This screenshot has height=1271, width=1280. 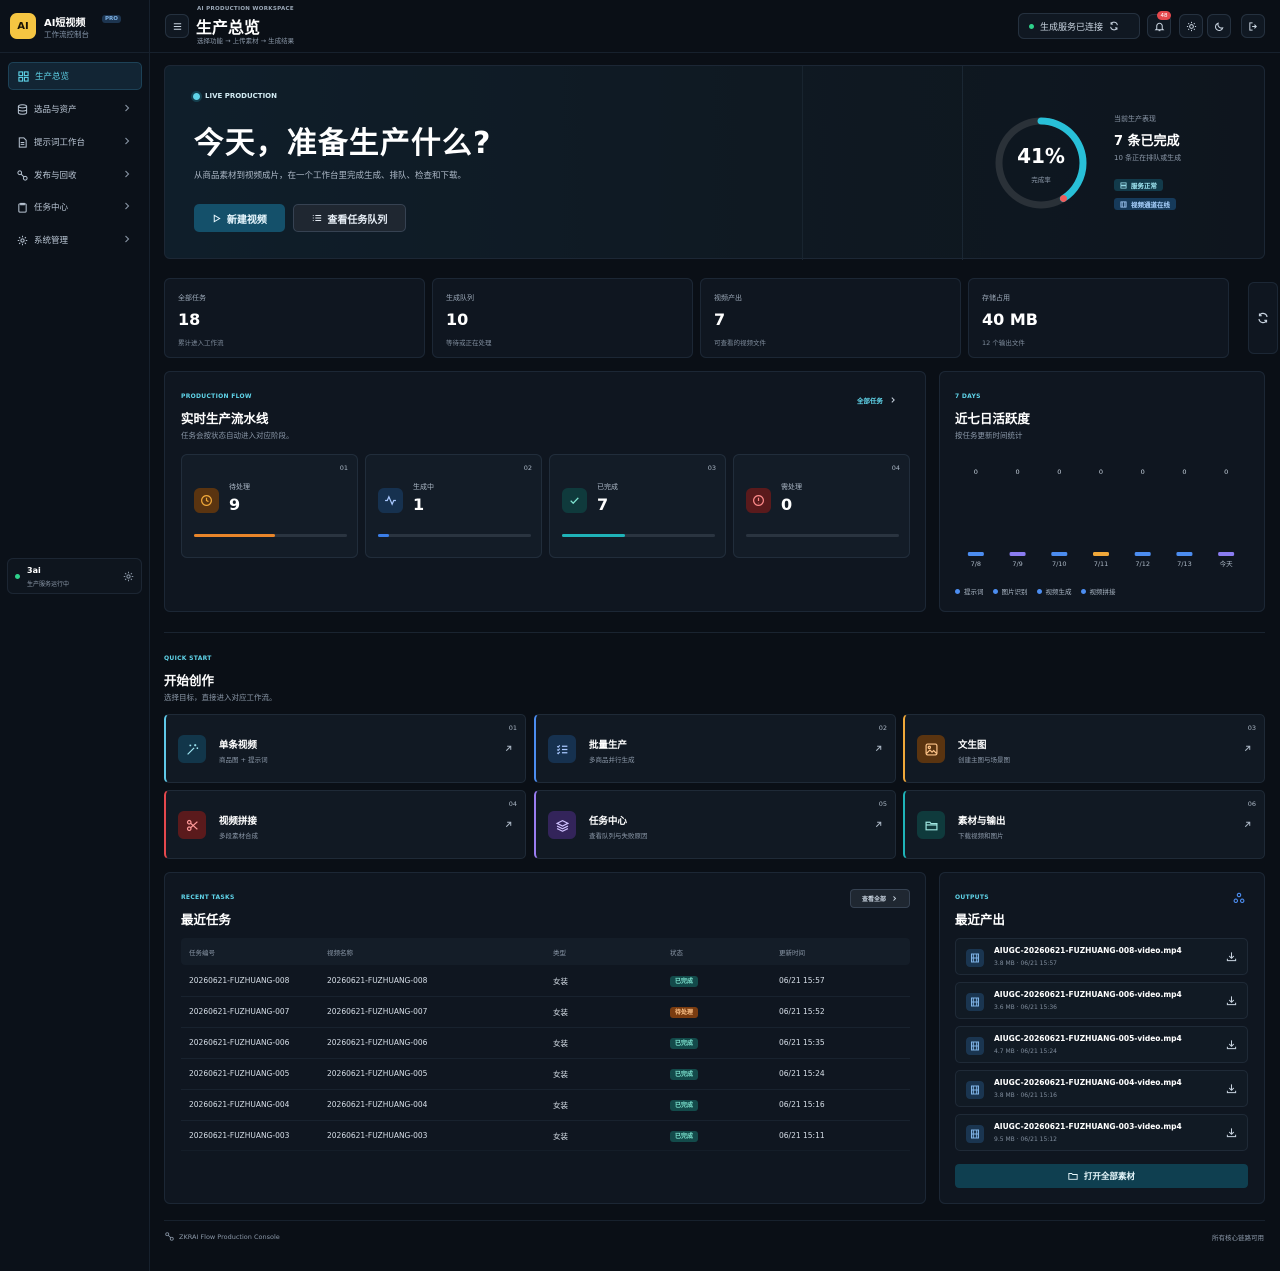 What do you see at coordinates (877, 400) in the screenshot?
I see `all-tasks-link: 全部任务` at bounding box center [877, 400].